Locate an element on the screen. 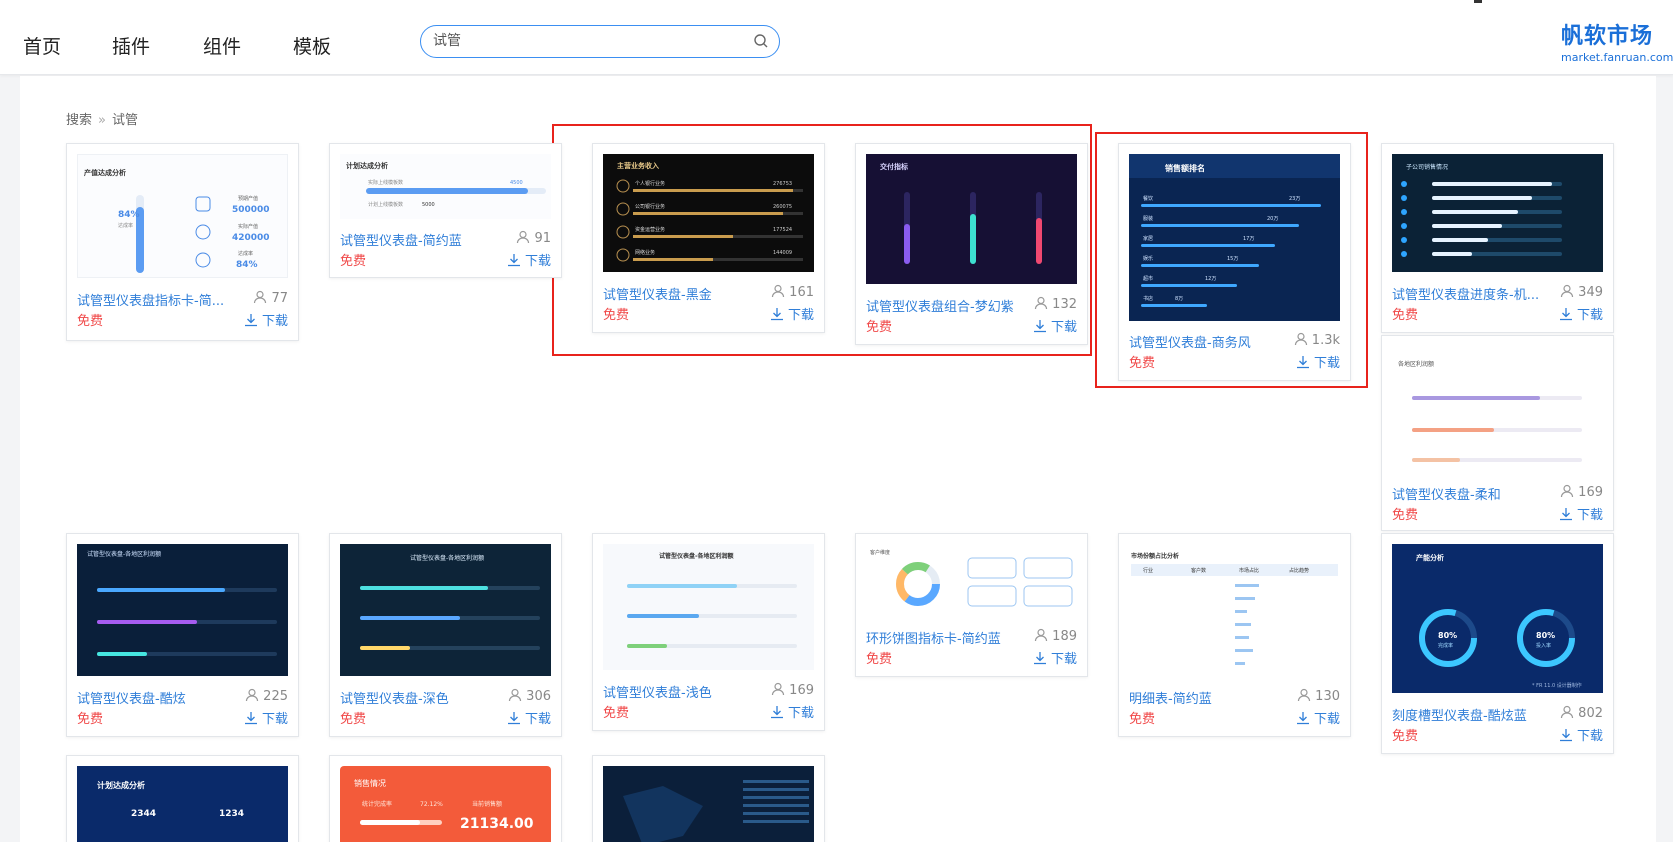 This screenshot has height=842, width=1673. card-thumbnail is located at coordinates (708, 804).